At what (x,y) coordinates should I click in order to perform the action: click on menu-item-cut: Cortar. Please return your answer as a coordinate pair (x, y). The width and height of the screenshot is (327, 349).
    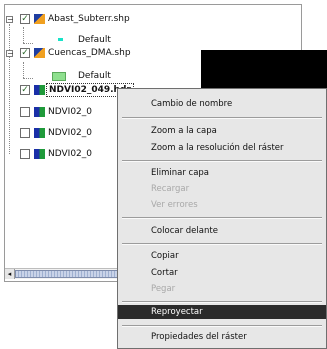
    Looking at the image, I should click on (222, 273).